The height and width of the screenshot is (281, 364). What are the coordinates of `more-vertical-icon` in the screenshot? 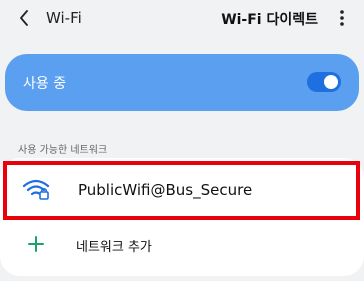 It's located at (342, 18).